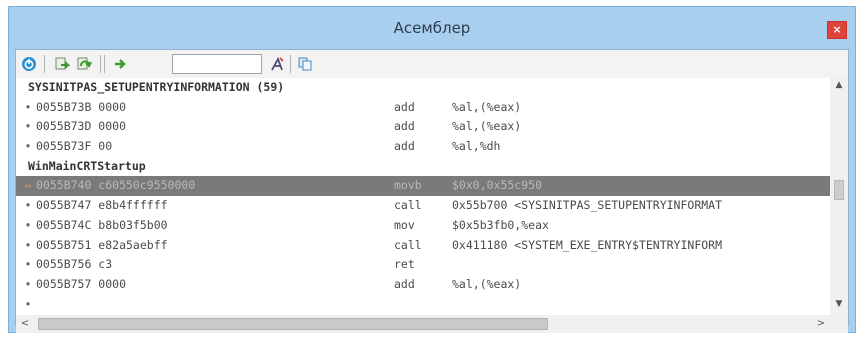 The width and height of the screenshot is (868, 341). What do you see at coordinates (587, 205) in the screenshot?
I see `operands: 0x55b700 <SYSINITPAS_SETUPENTRYINFORMAT` at bounding box center [587, 205].